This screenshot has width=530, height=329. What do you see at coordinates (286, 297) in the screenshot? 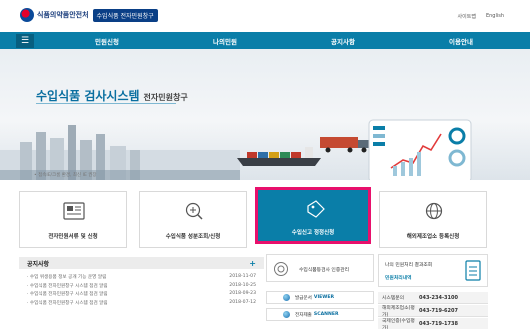
I see `viewer-icon` at bounding box center [286, 297].